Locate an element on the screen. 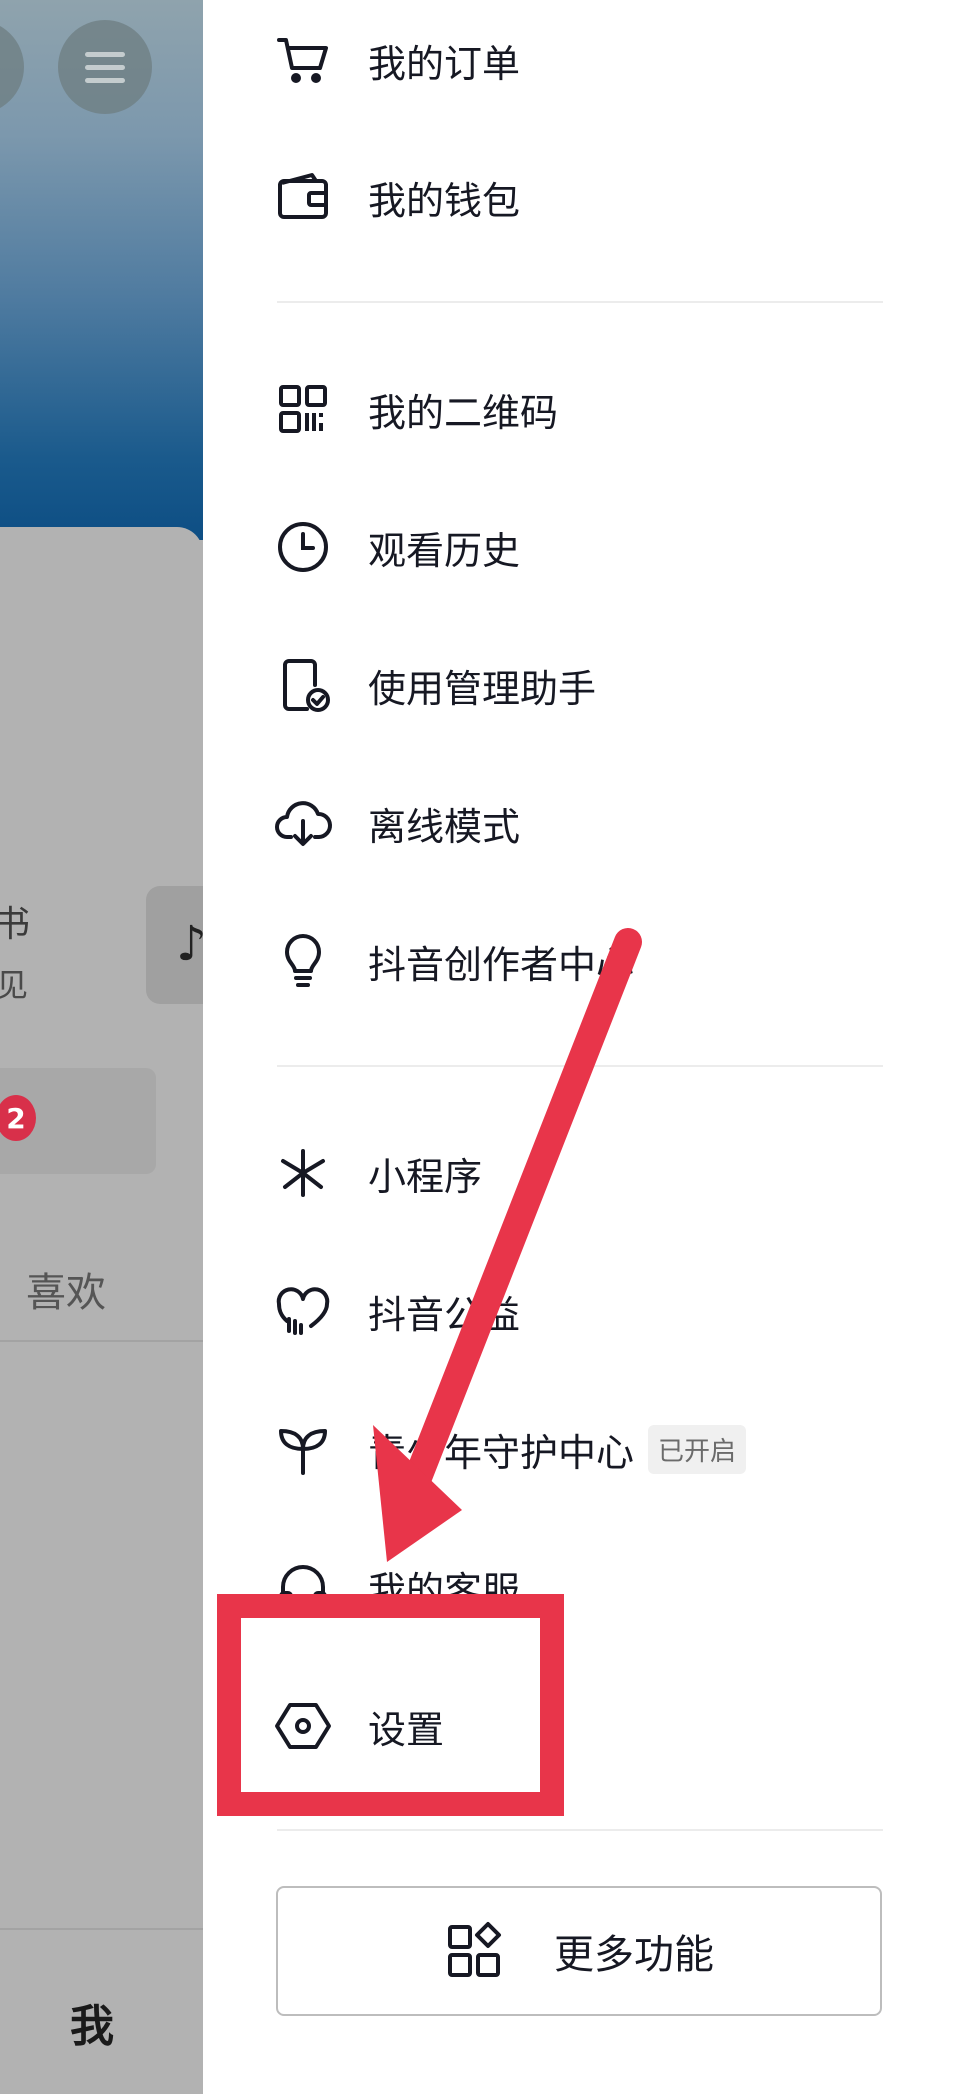  menu-item-label: 抖音创作者中心 is located at coordinates (501, 964).